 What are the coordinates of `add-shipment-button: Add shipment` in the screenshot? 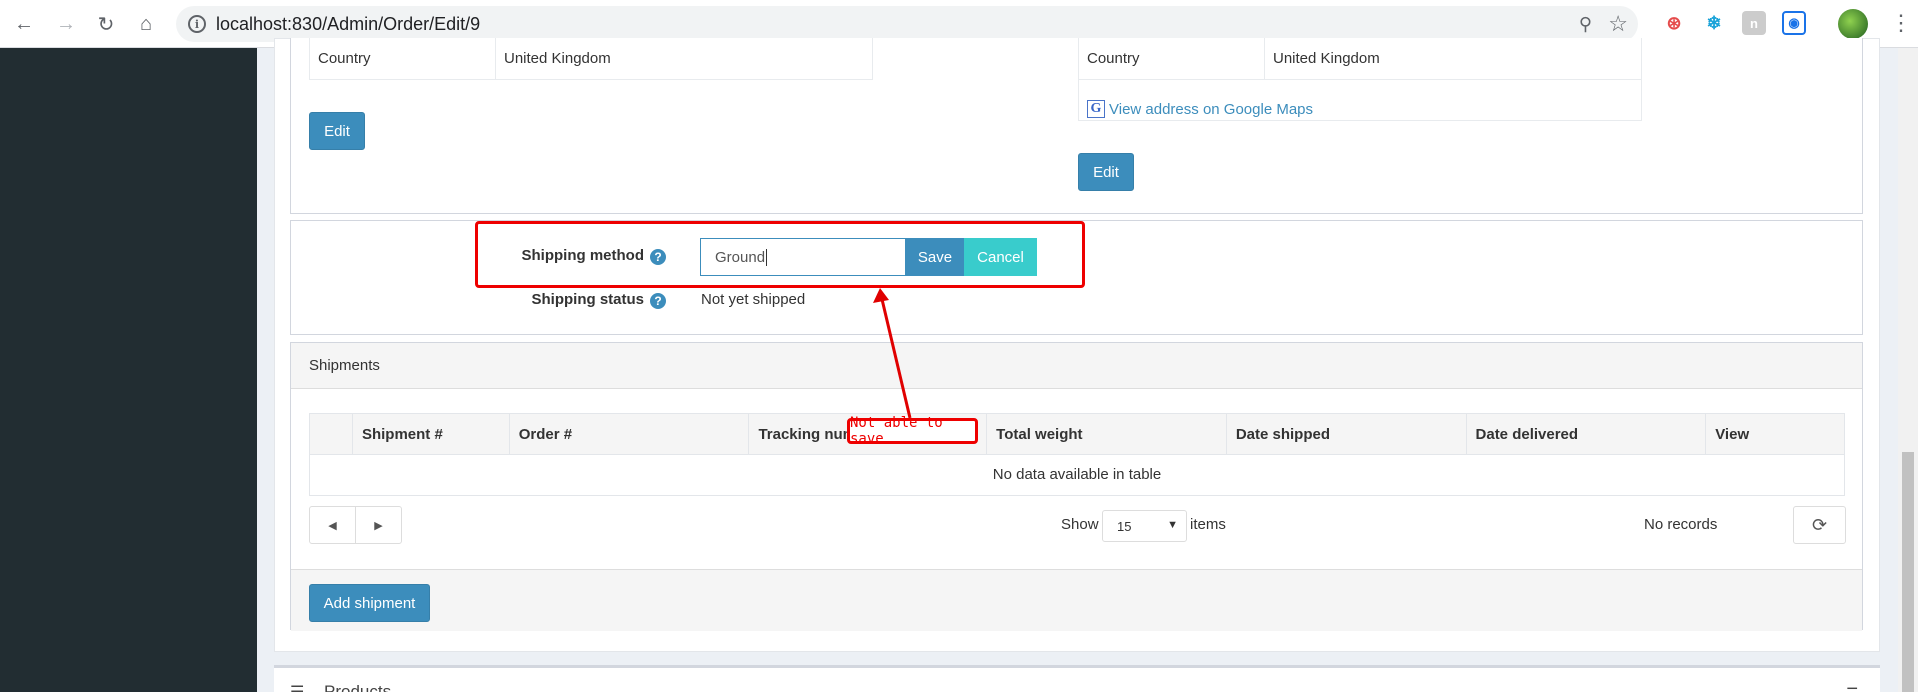 It's located at (369, 603).